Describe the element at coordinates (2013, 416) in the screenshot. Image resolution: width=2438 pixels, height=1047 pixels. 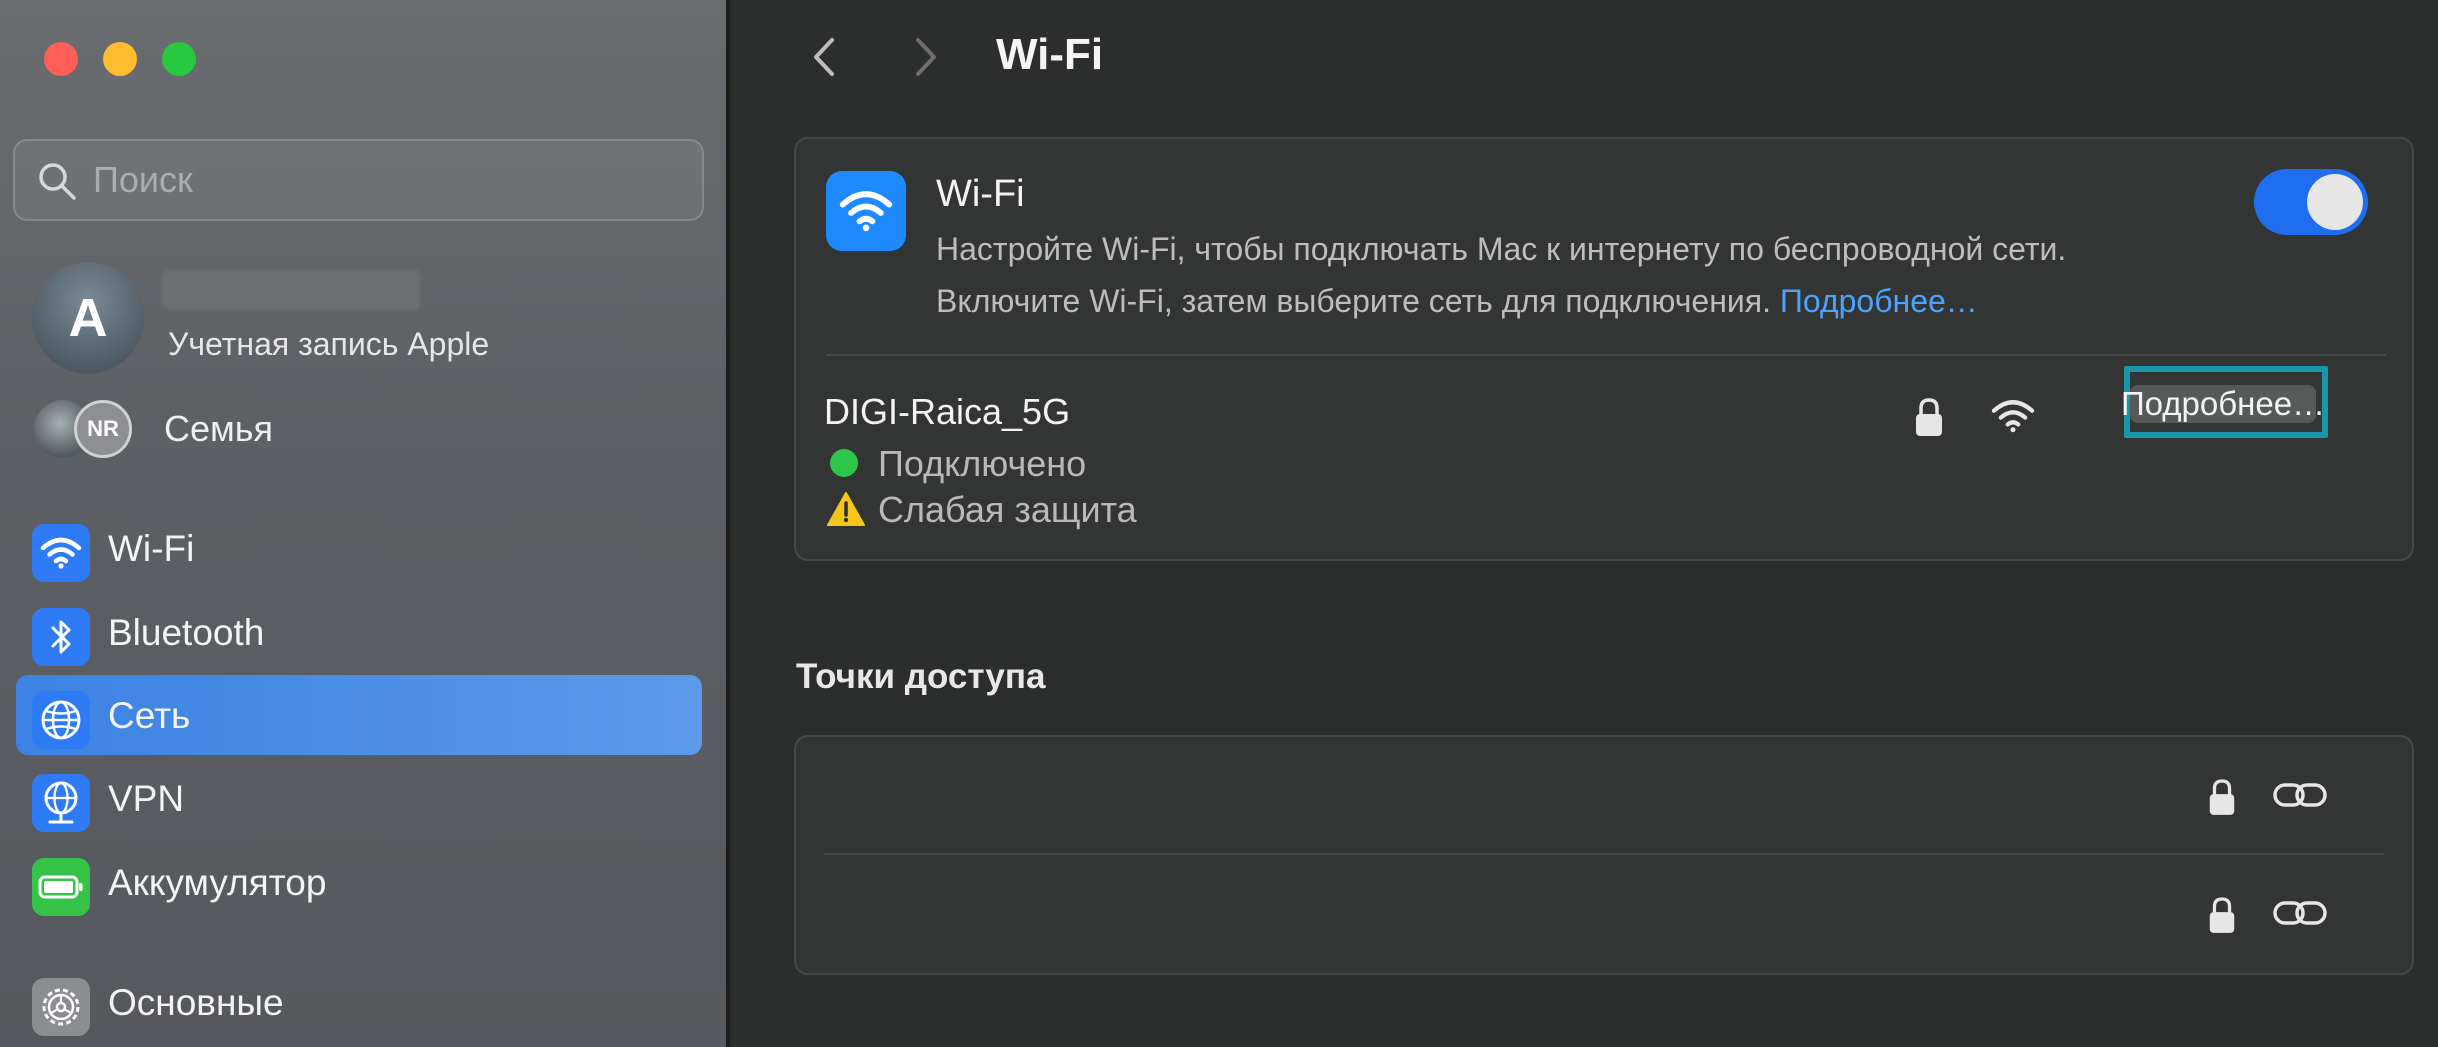
I see `wifi-signal-icon` at that location.